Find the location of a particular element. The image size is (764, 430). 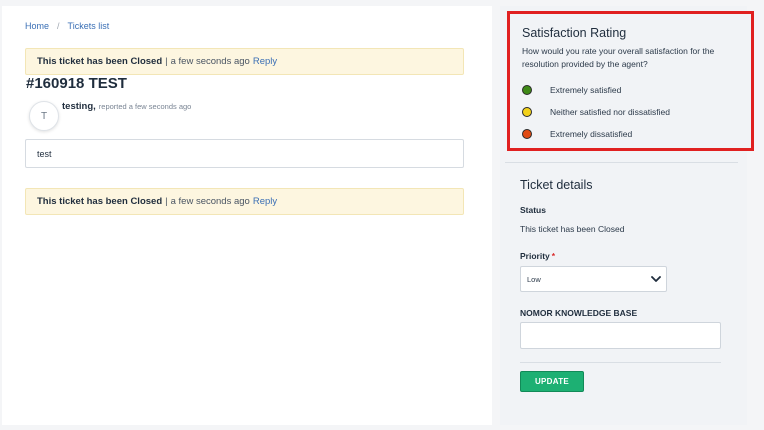

status-value: This ticket has been Closed is located at coordinates (572, 229).